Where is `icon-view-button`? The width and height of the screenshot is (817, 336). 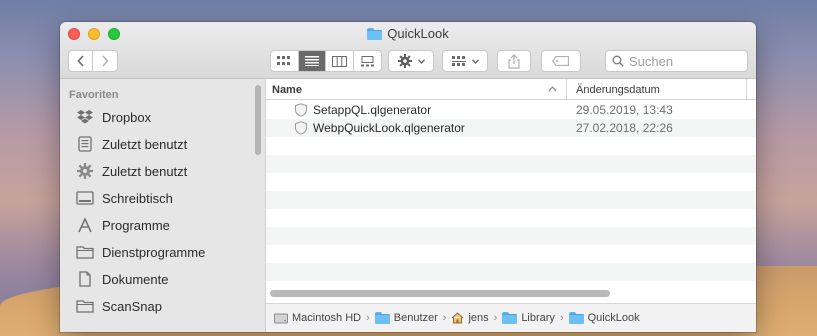 icon-view-button is located at coordinates (285, 61).